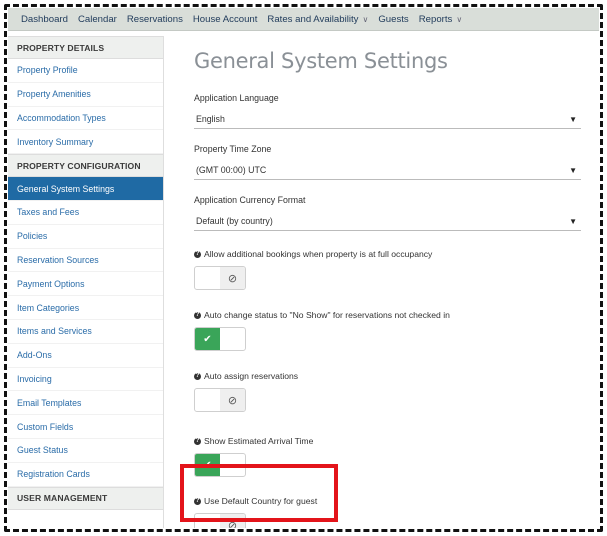 The height and width of the screenshot is (536, 607). I want to click on sidebar-item-accommodation-types: Accommodation Types, so click(85, 119).